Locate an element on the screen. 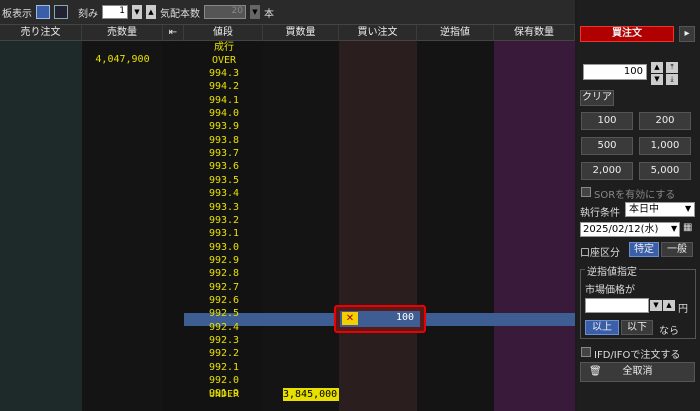 This screenshot has width=700, height=411. qty-1000-button: 1,000 is located at coordinates (665, 146).